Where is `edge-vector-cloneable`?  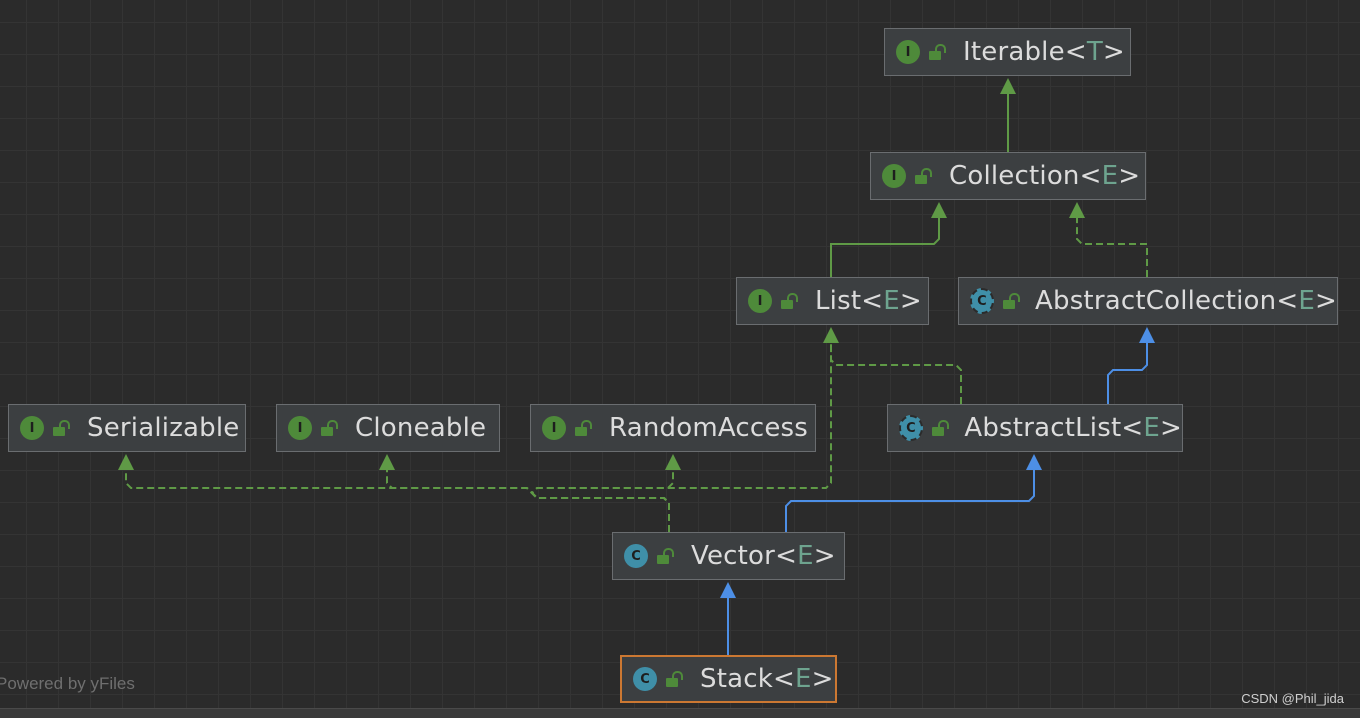
edge-vector-cloneable is located at coordinates (528, 494).